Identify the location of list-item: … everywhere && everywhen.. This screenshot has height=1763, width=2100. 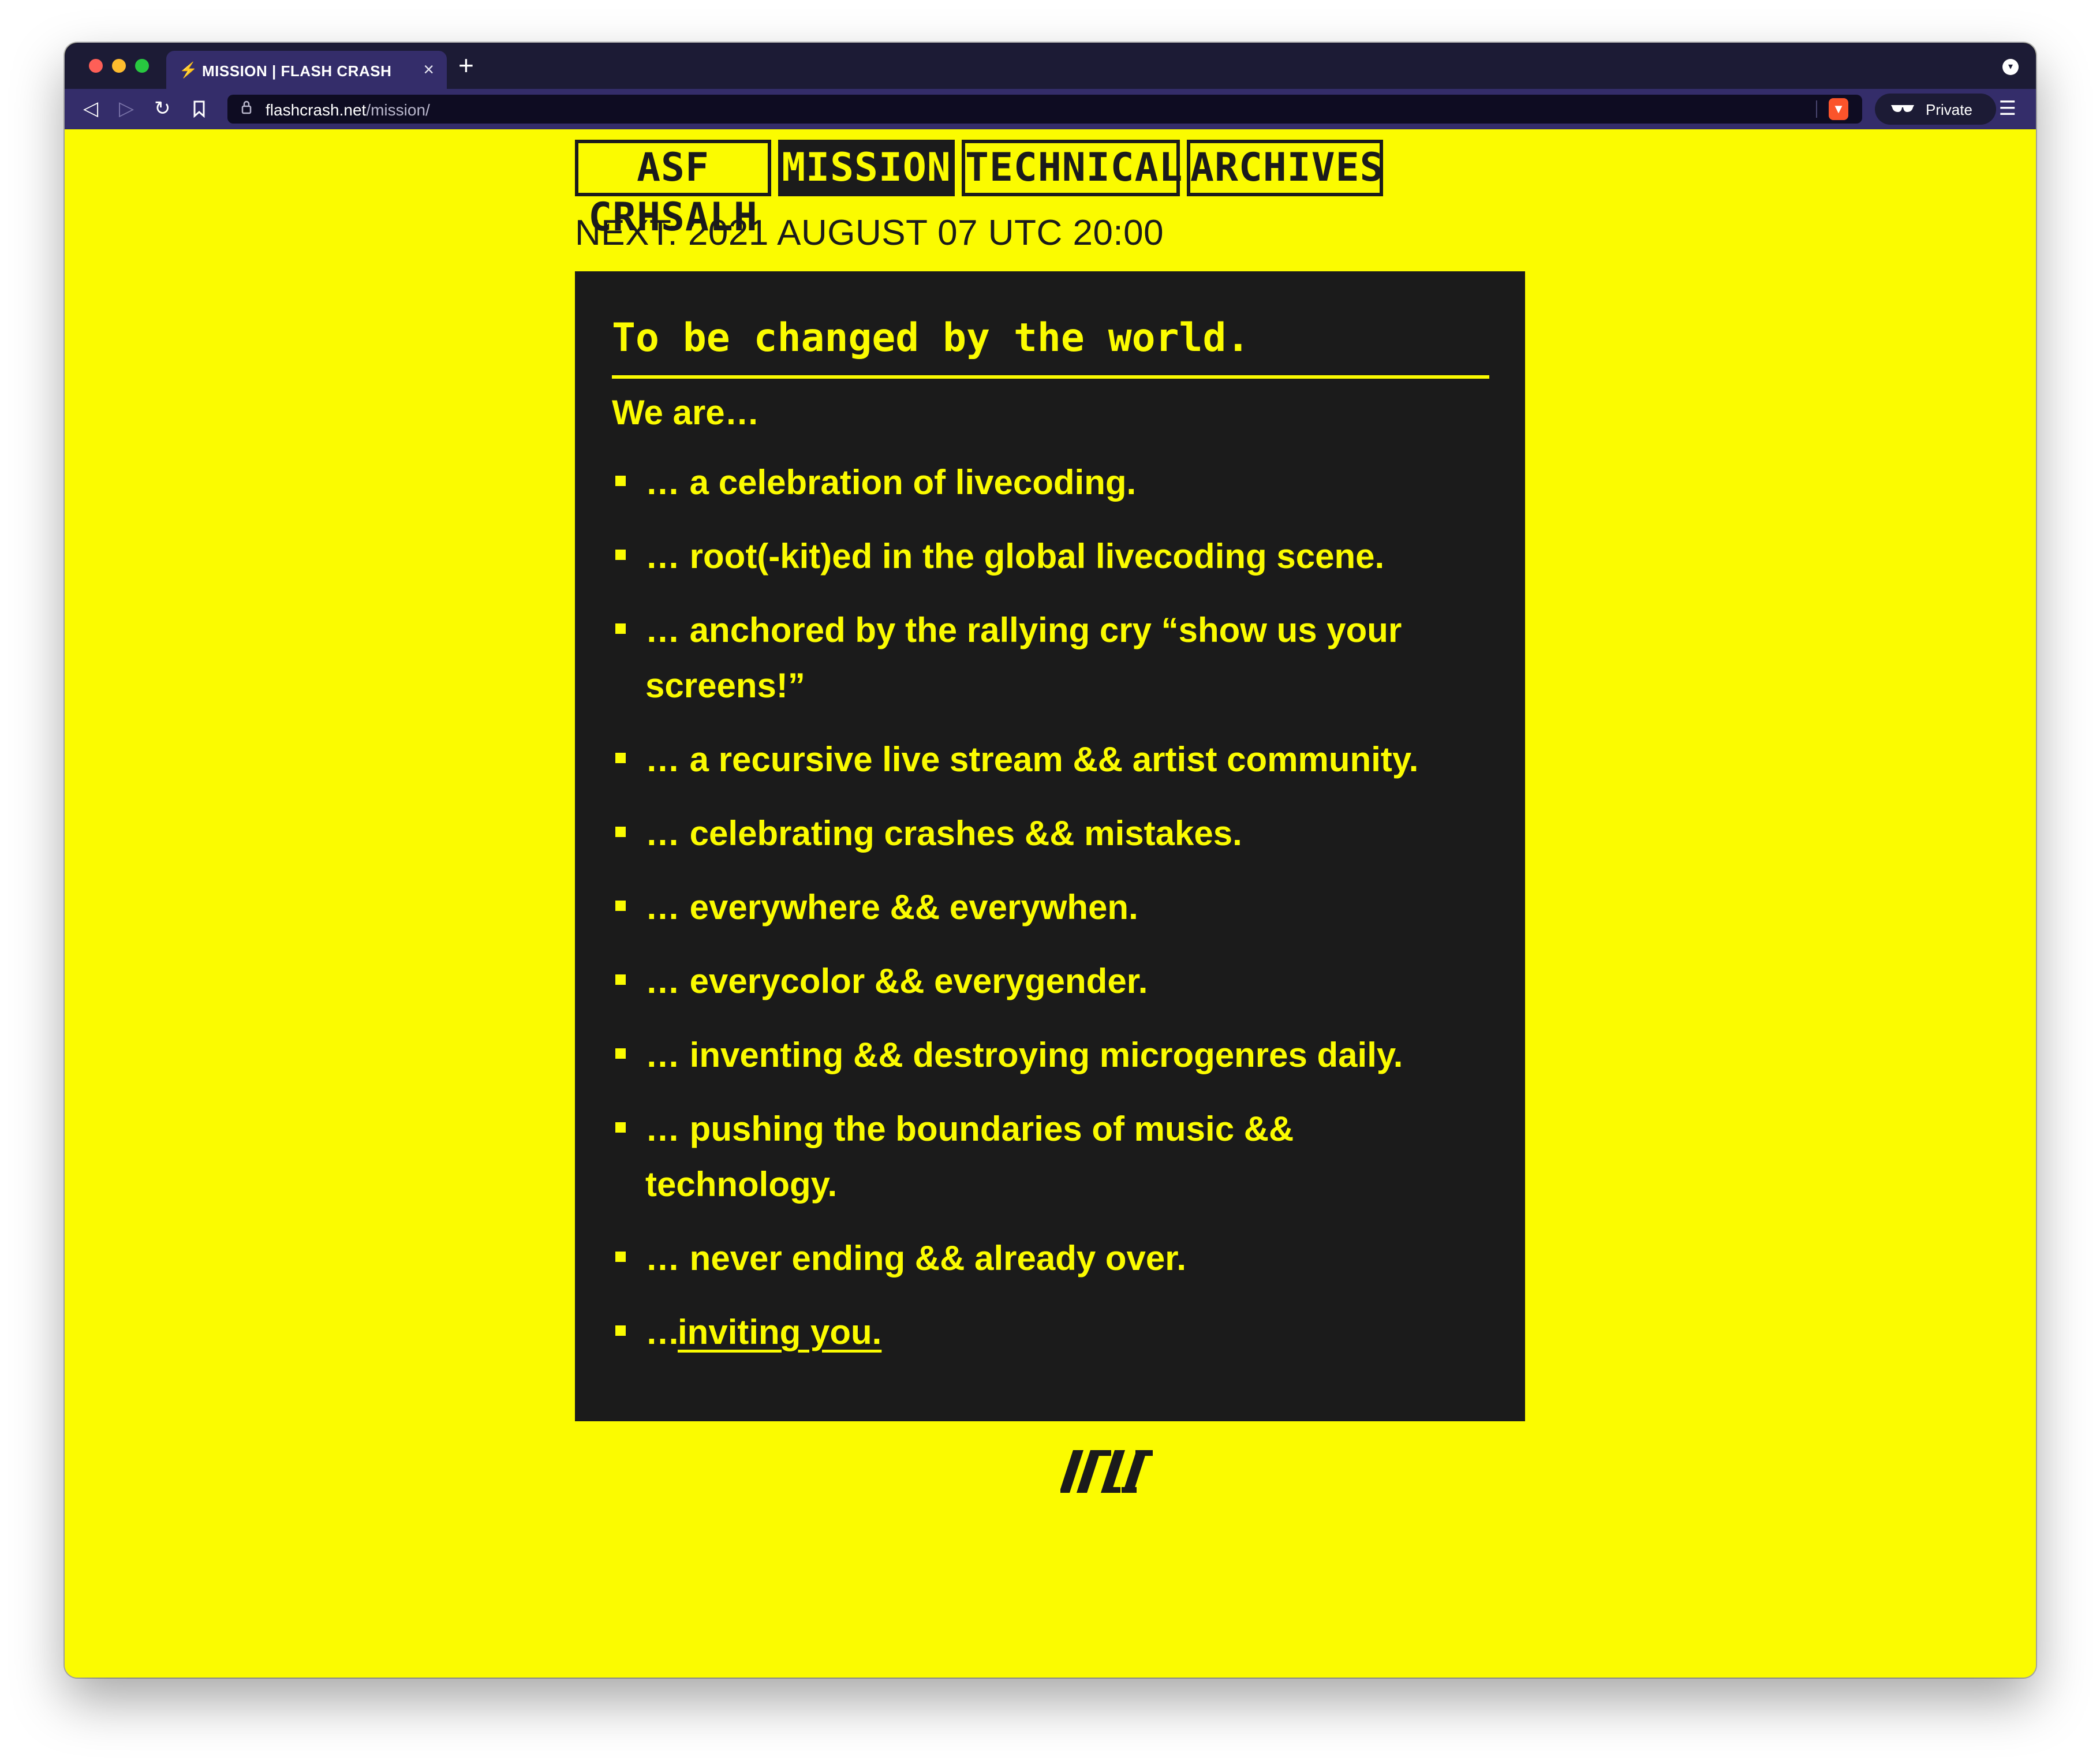
(1050, 908).